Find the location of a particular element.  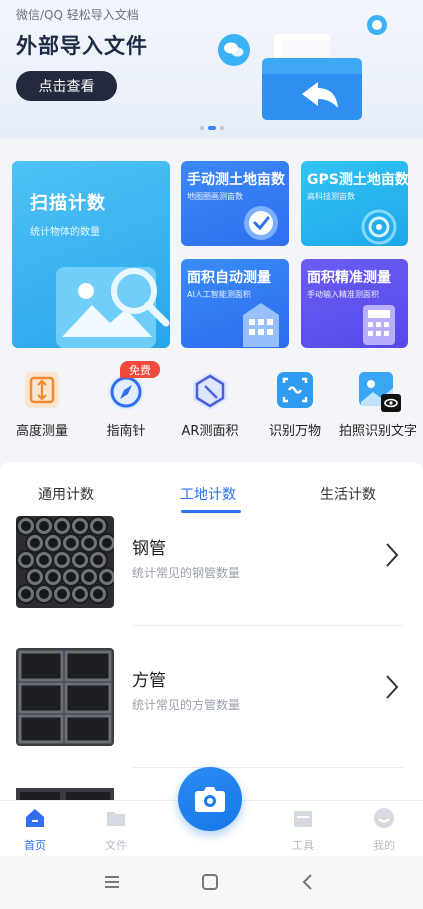

carousel-dots is located at coordinates (212, 128).